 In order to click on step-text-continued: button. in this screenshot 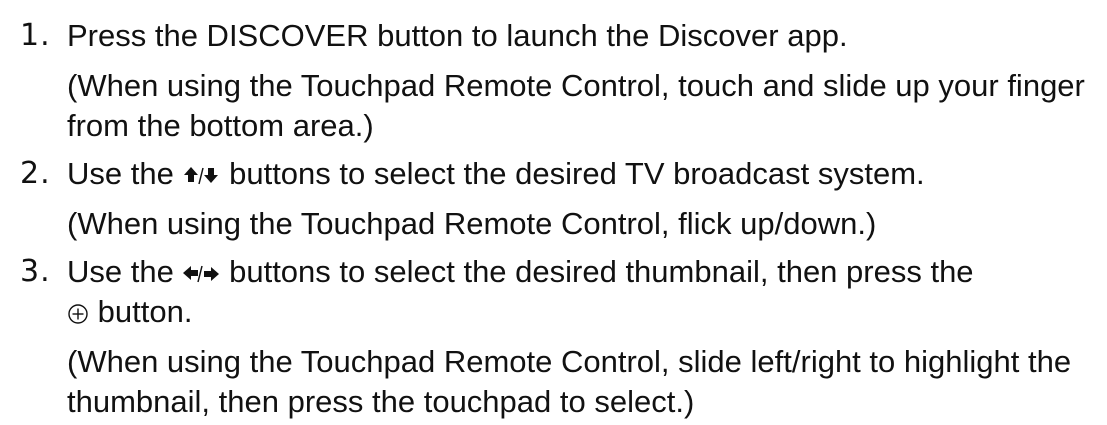, I will do `click(582, 312)`.